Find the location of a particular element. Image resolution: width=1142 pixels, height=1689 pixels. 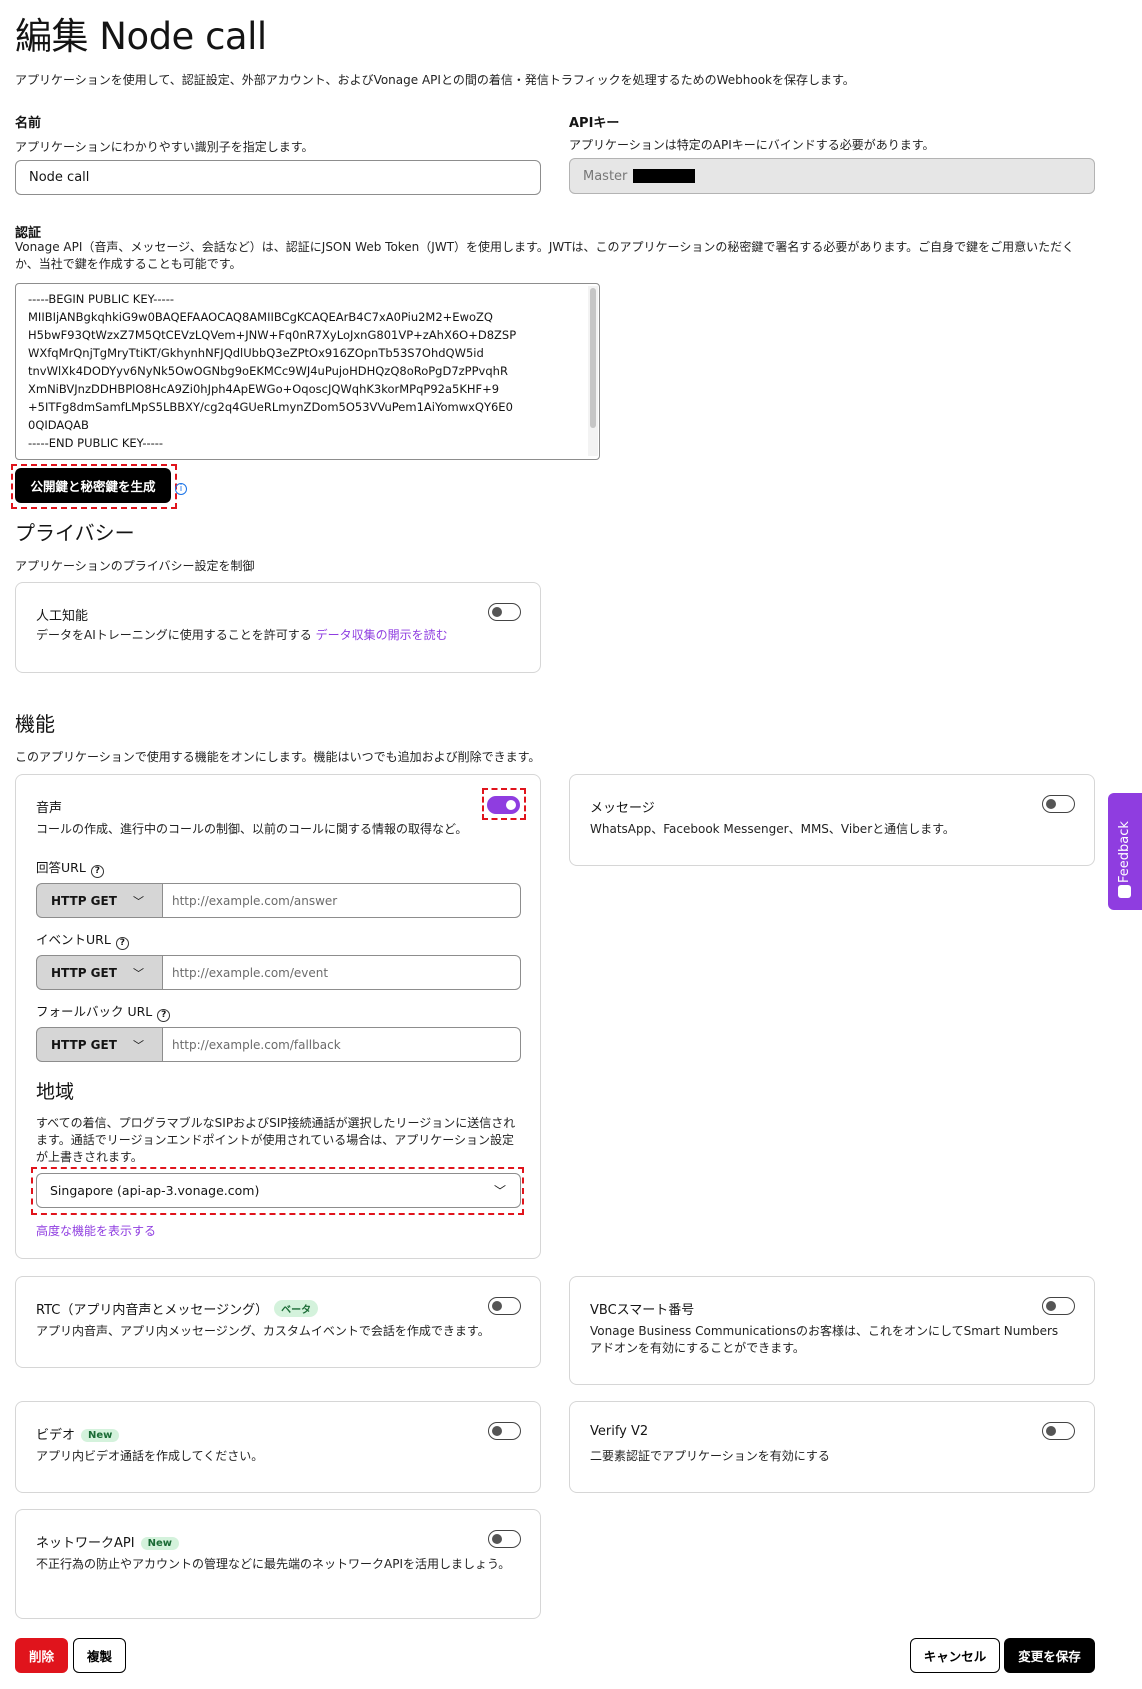

fallback-method-select: HTTP GET ﹀ is located at coordinates (99, 1044).